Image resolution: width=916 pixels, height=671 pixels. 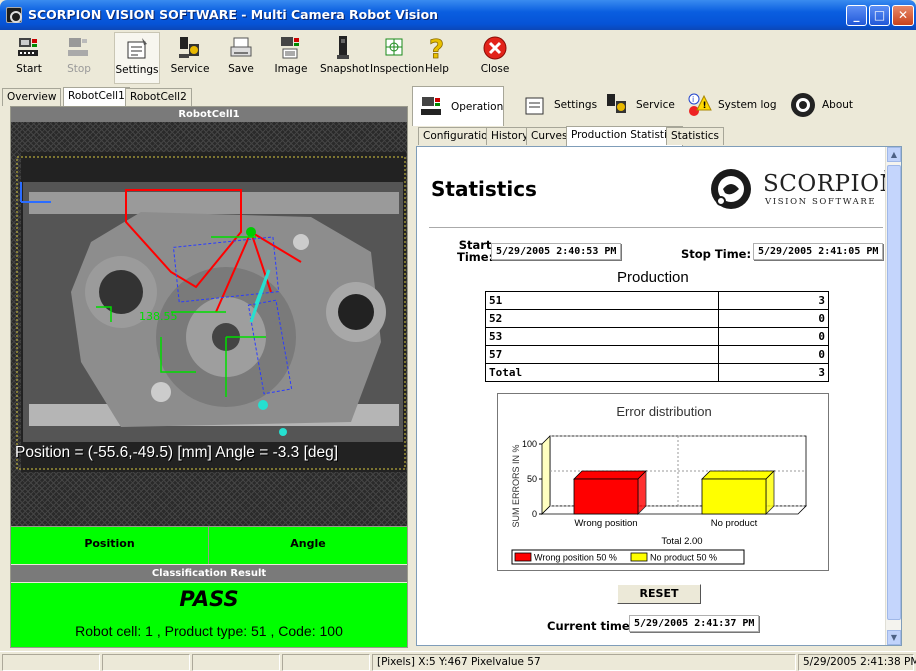 What do you see at coordinates (556, 251) in the screenshot?
I see `start-time-value: 5/29/2005 2:40:53 PM` at bounding box center [556, 251].